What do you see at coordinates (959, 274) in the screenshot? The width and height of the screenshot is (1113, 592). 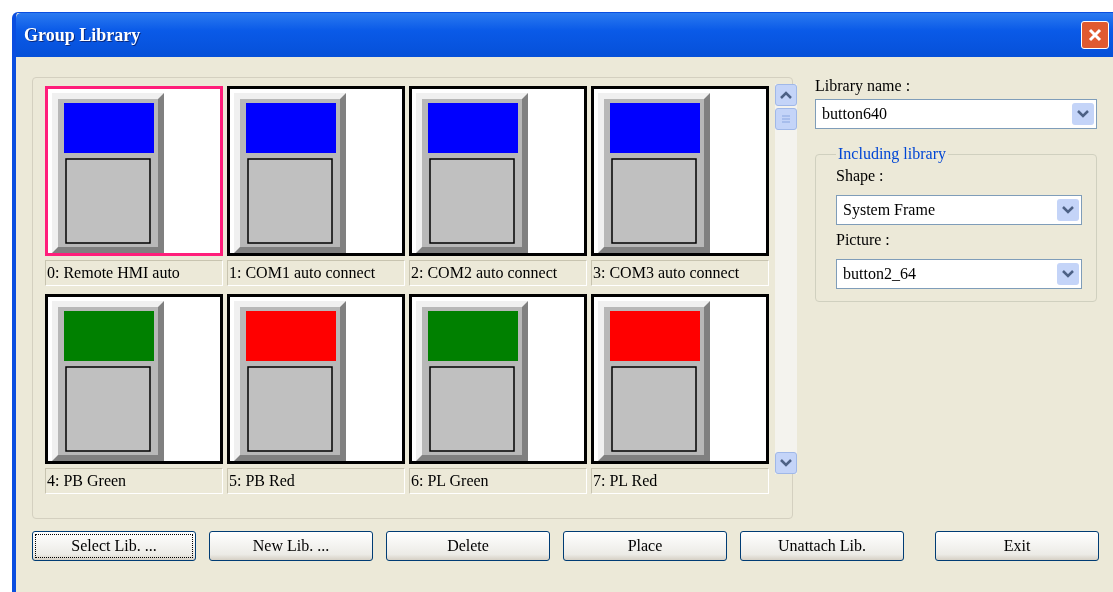 I see `dropdown: button2_64` at bounding box center [959, 274].